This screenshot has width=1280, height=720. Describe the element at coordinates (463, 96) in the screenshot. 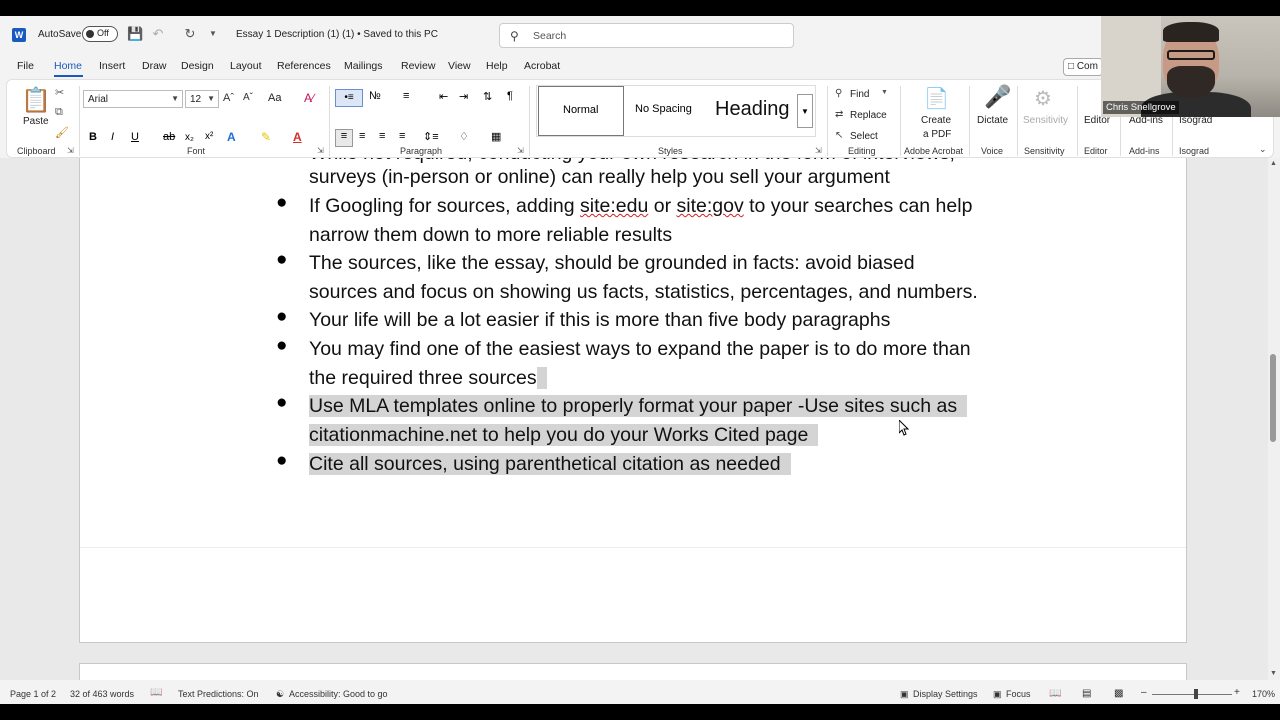

I see `increase-indent-icon: ⇥` at that location.